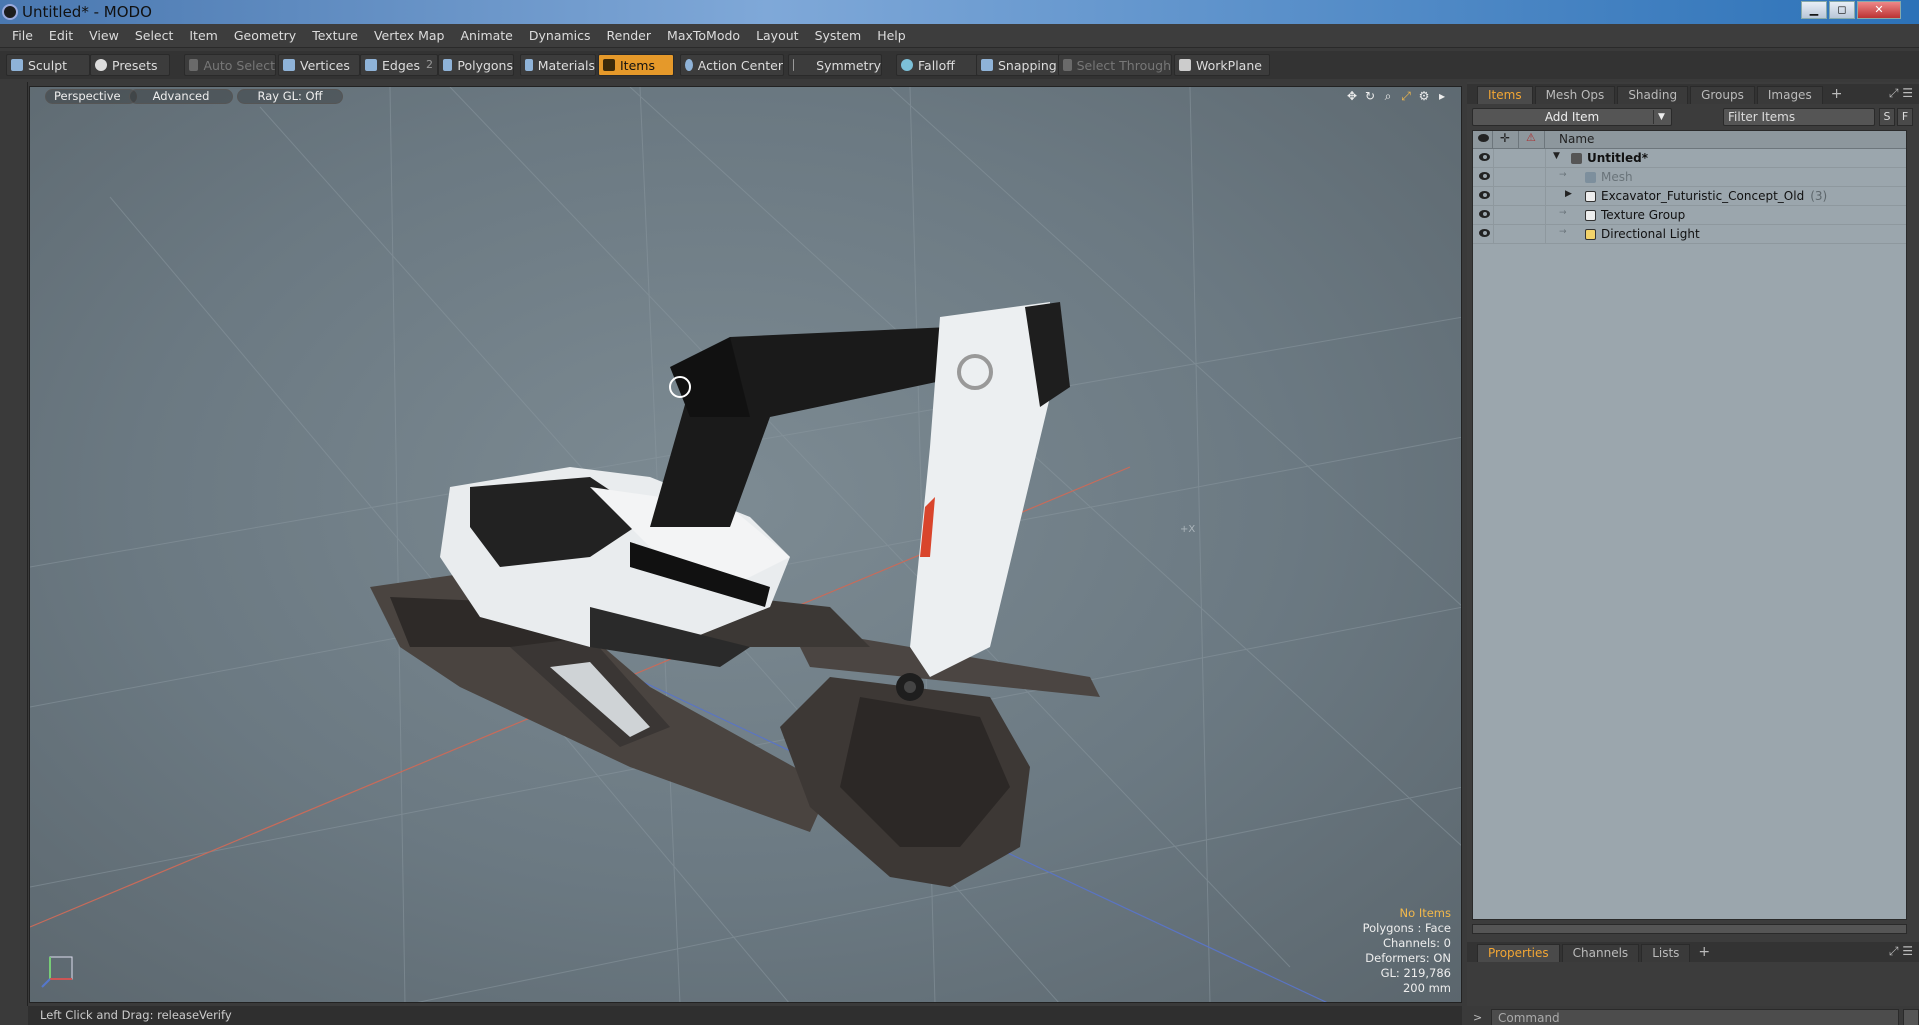  I want to click on workplane-button: WorkPlane, so click(1222, 65).